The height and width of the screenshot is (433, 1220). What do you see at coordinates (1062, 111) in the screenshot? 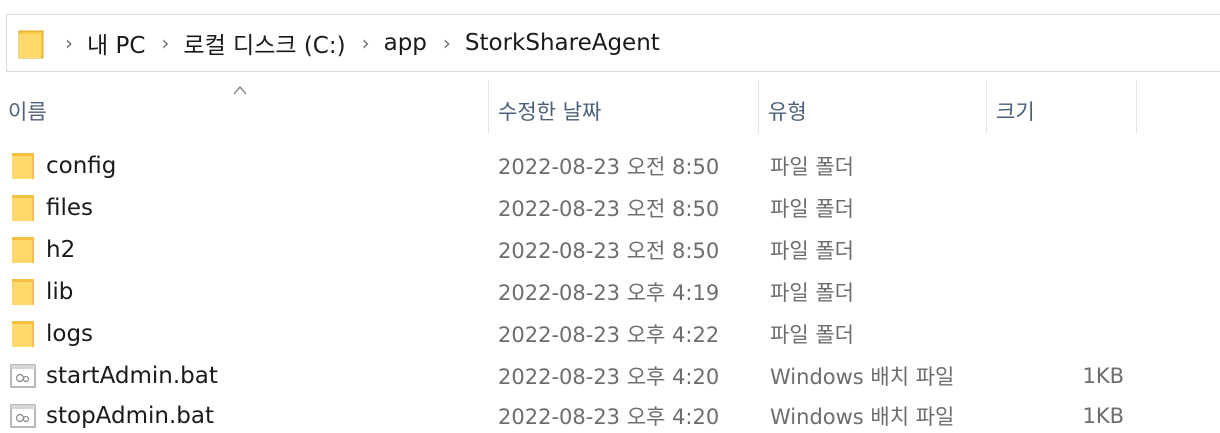
I see `column-header-size: 크기` at bounding box center [1062, 111].